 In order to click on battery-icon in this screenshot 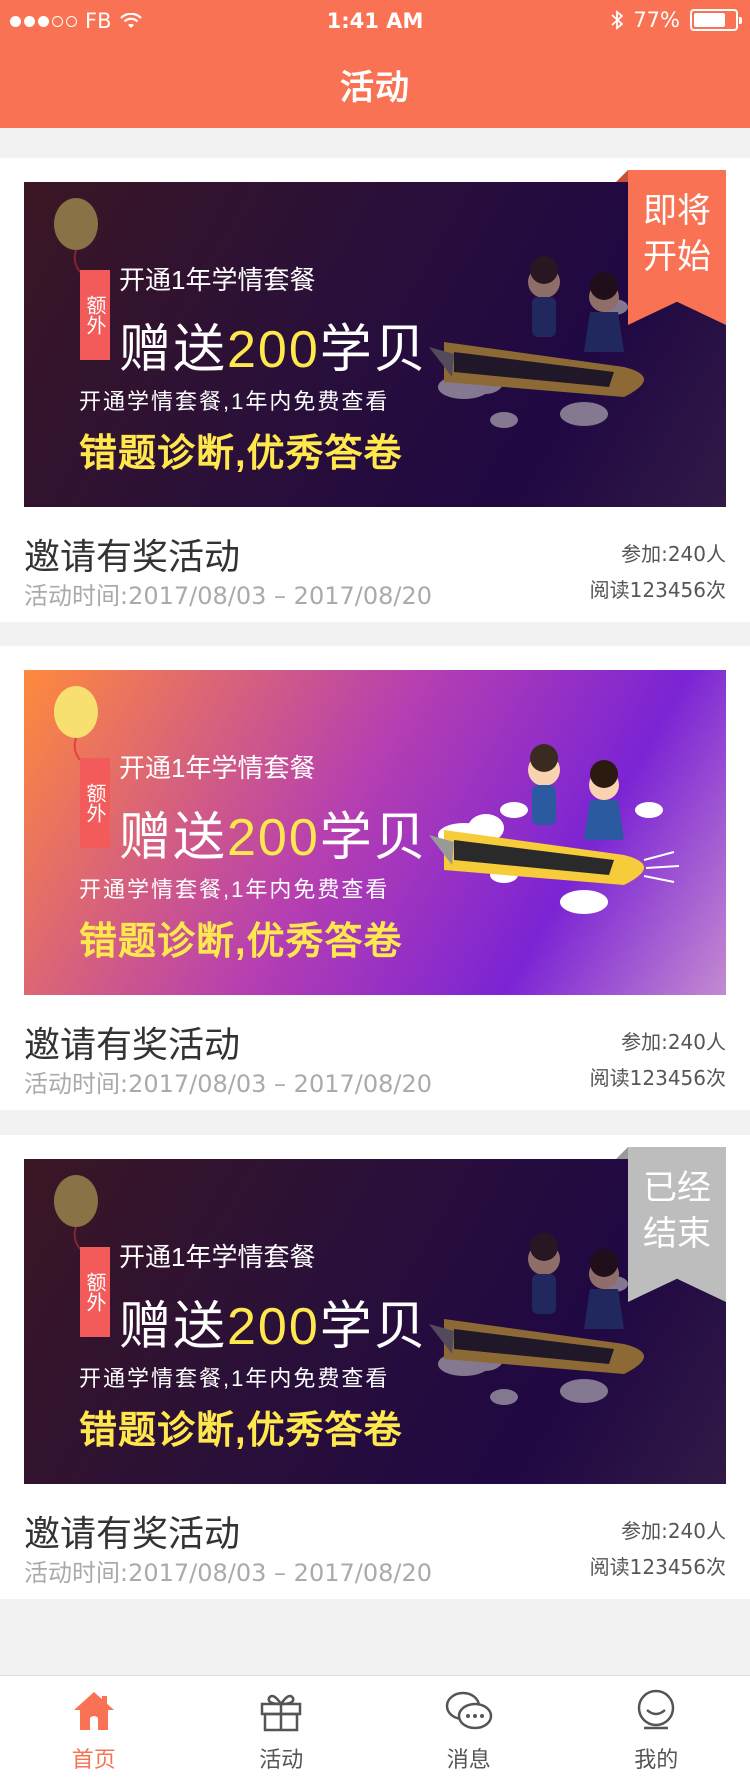, I will do `click(716, 20)`.